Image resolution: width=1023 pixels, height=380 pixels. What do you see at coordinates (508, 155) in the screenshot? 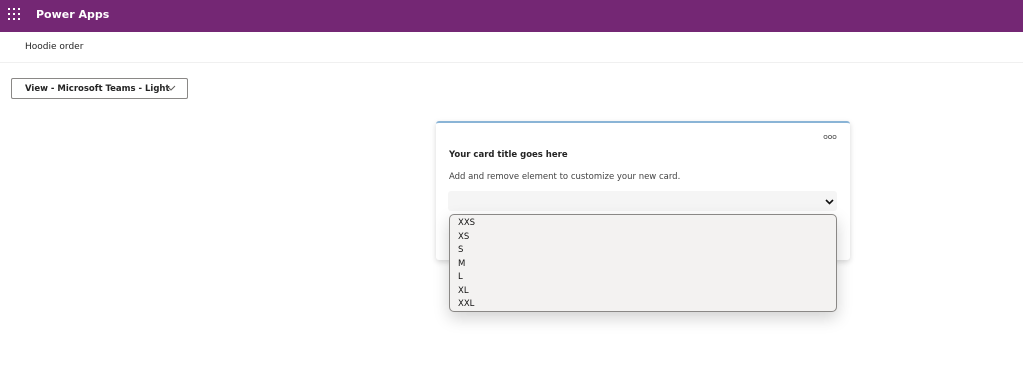
I see `card-title: Your card title goes here` at bounding box center [508, 155].